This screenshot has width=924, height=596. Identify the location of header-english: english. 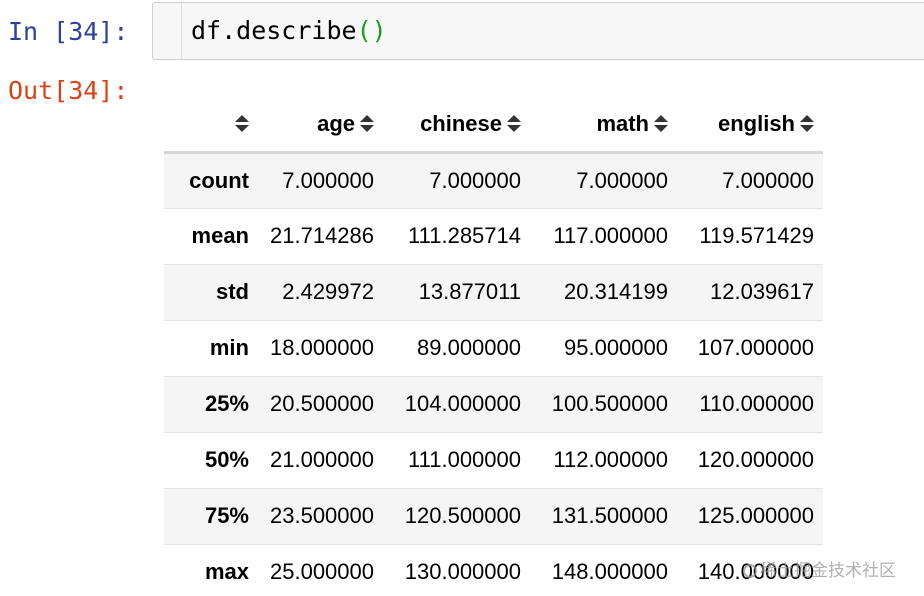
(750, 125).